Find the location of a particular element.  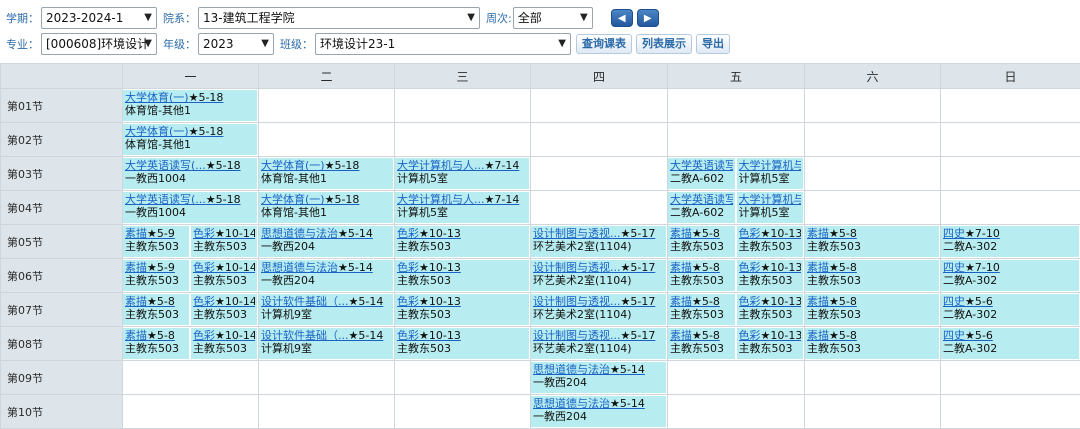

class-select: 环境设计23-1 ▼ is located at coordinates (443, 44).